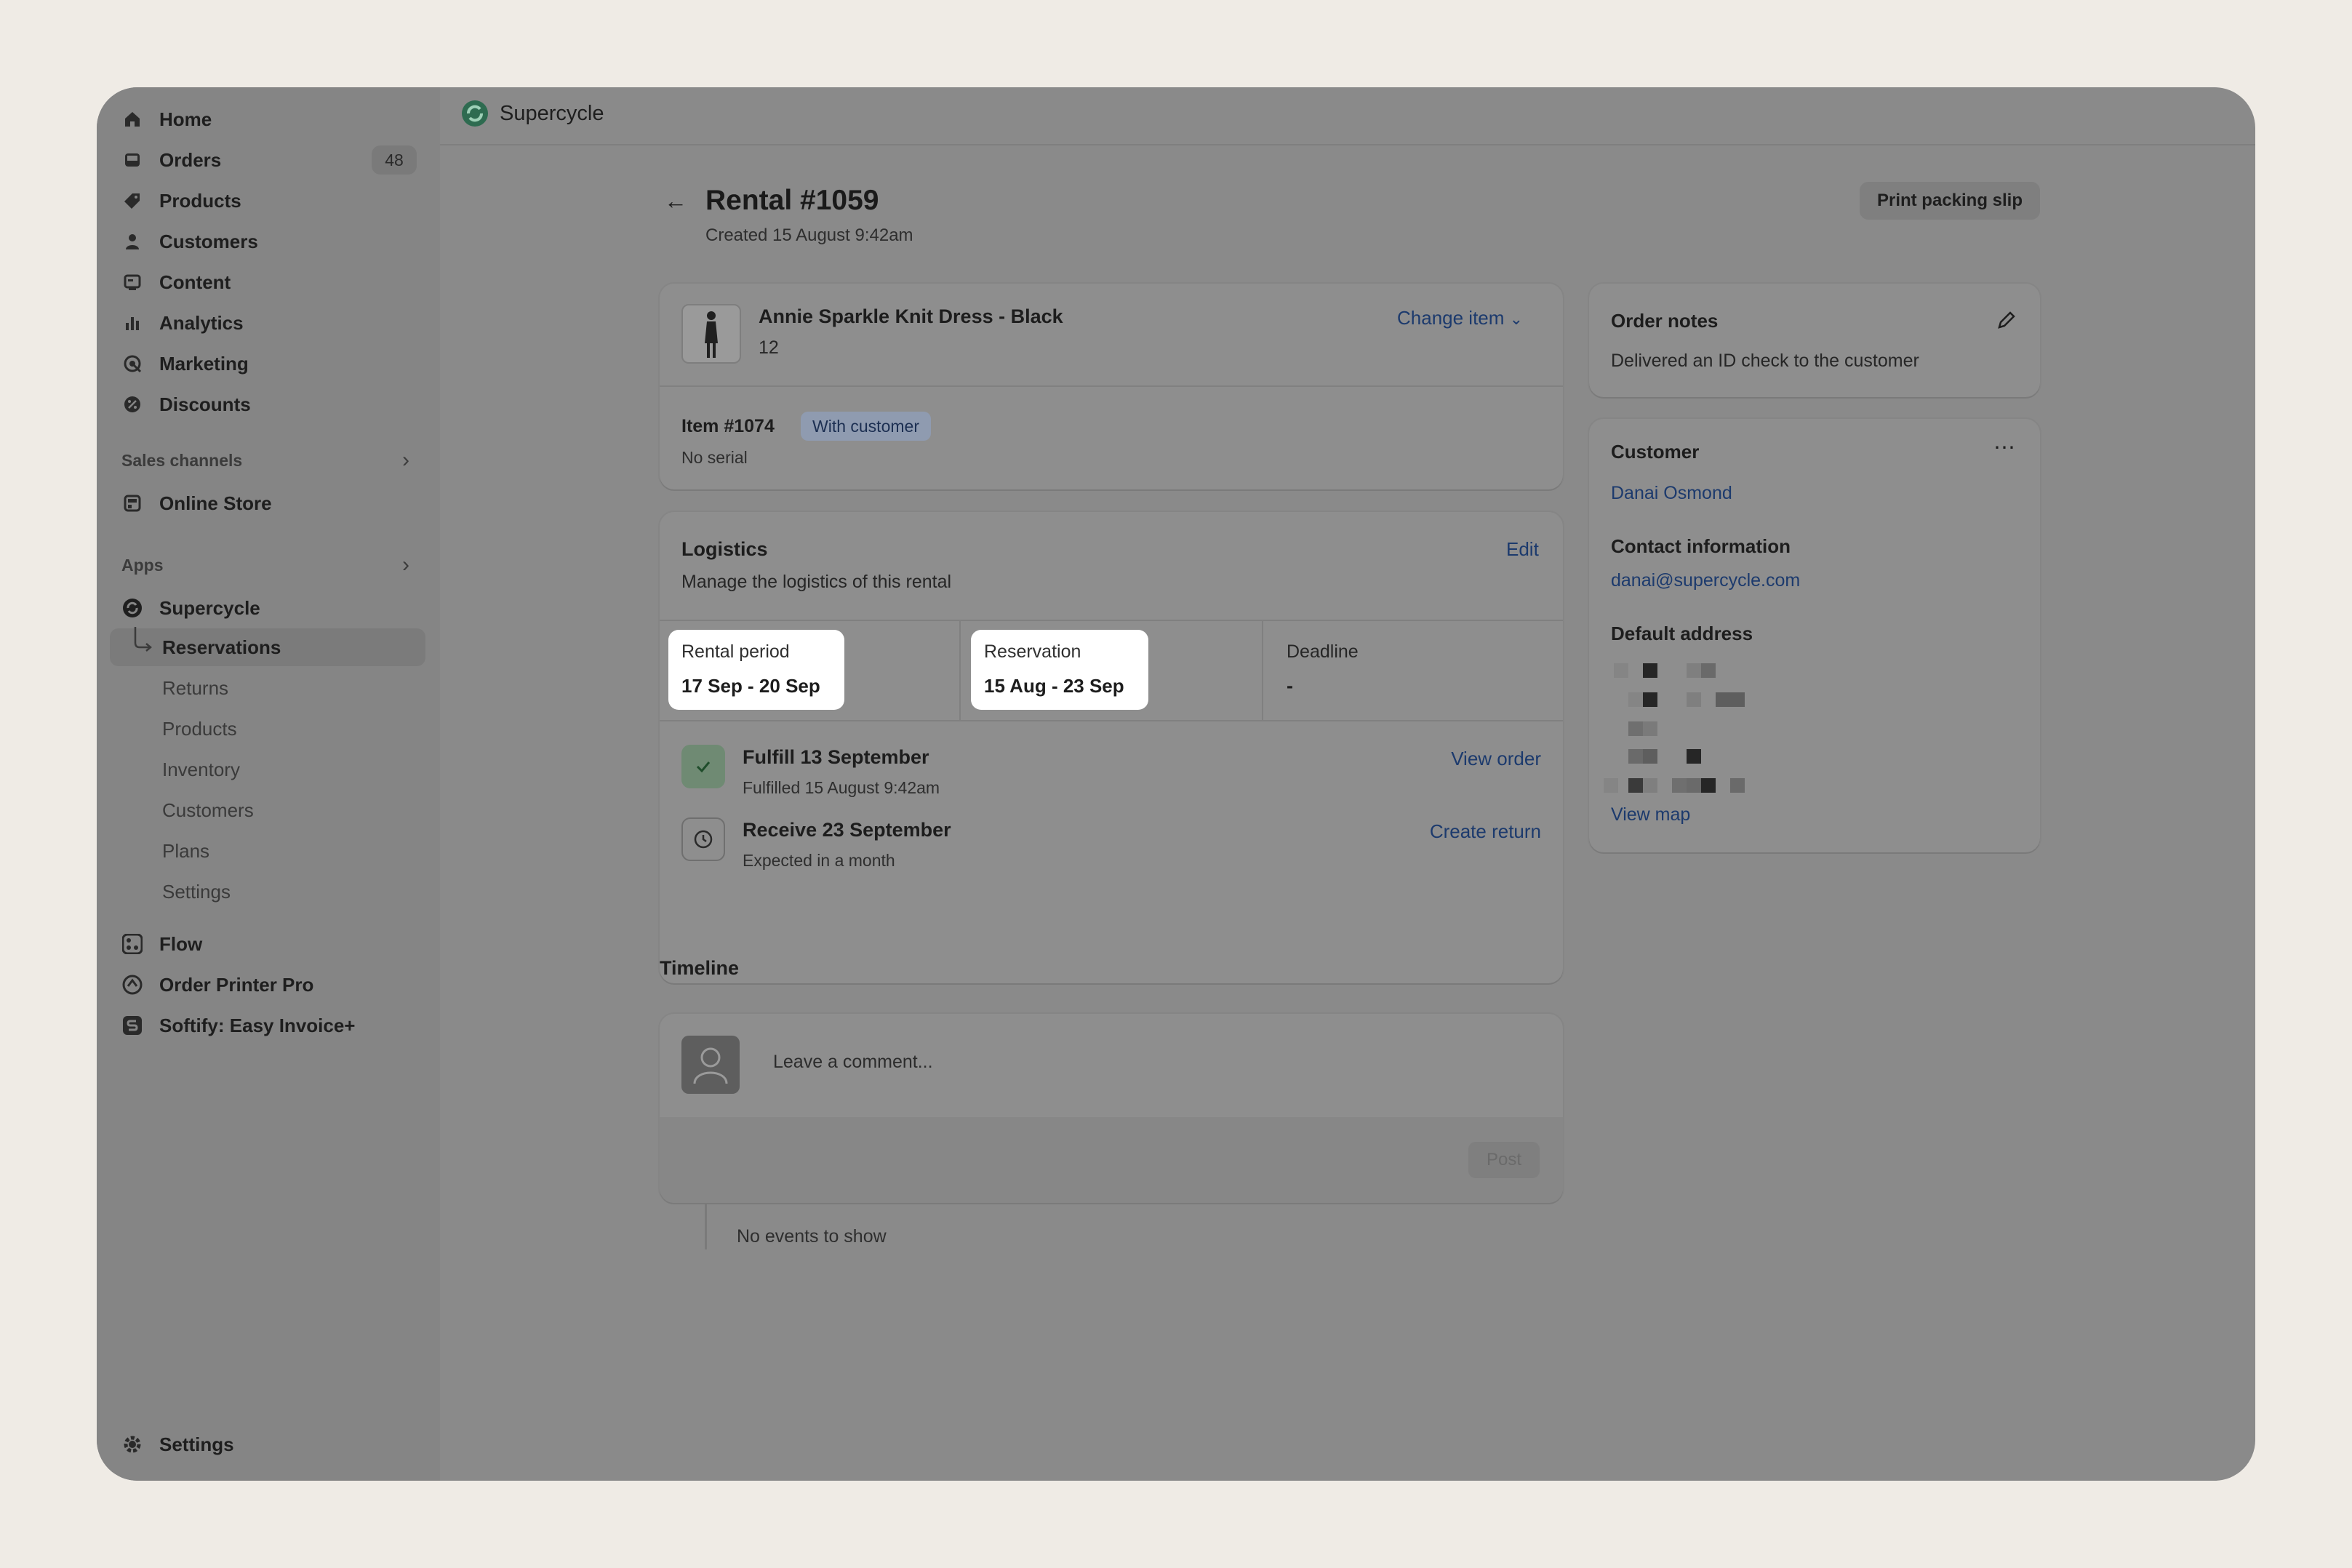 The height and width of the screenshot is (1568, 2352). What do you see at coordinates (1522, 549) in the screenshot?
I see `edit-logistics-button: Edit` at bounding box center [1522, 549].